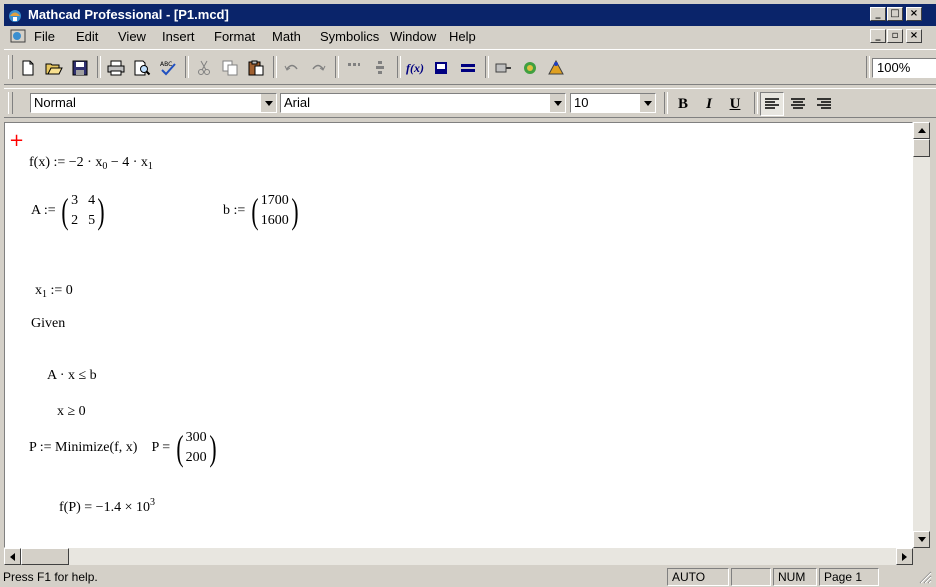 The image size is (936, 587). Describe the element at coordinates (83, 211) in the screenshot. I see `matrix-a: 3 4 2 5` at that location.